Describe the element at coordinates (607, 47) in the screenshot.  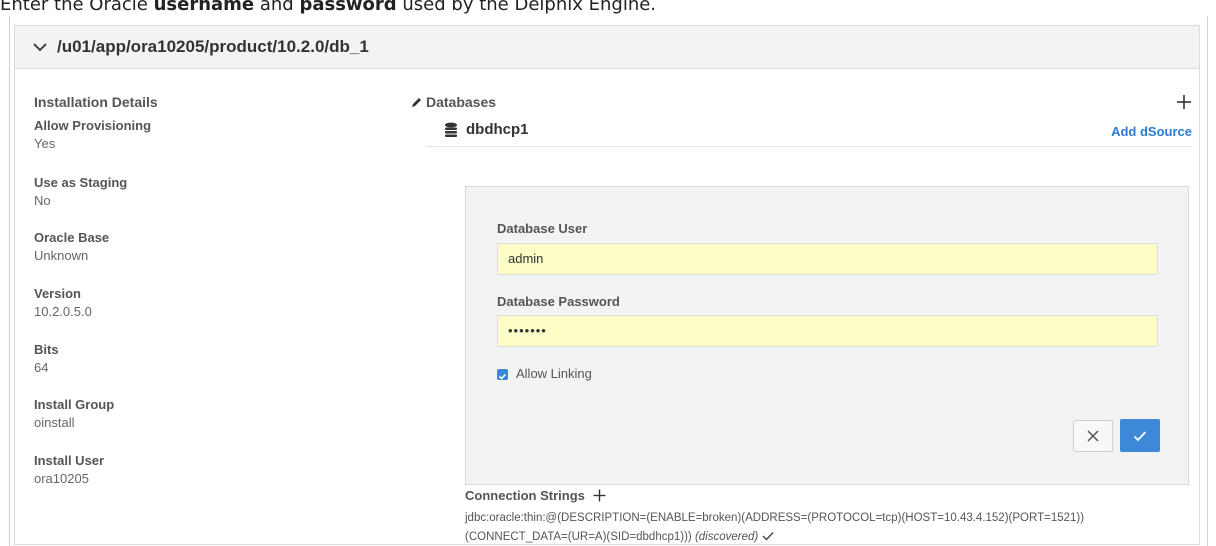
I see `panel-header: /u01/app/ora10205/product/10.2.0/db_1` at that location.